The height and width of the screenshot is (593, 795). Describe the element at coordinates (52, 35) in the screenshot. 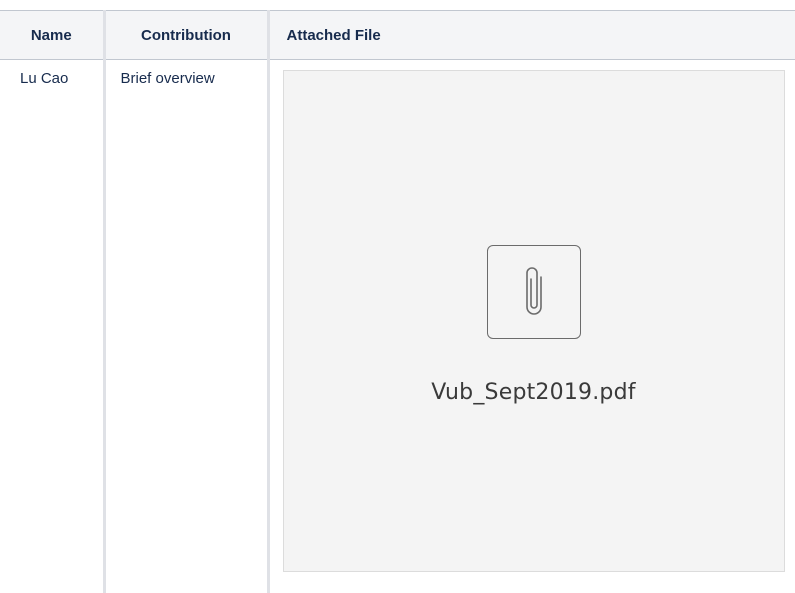

I see `column-header-name: Name` at that location.